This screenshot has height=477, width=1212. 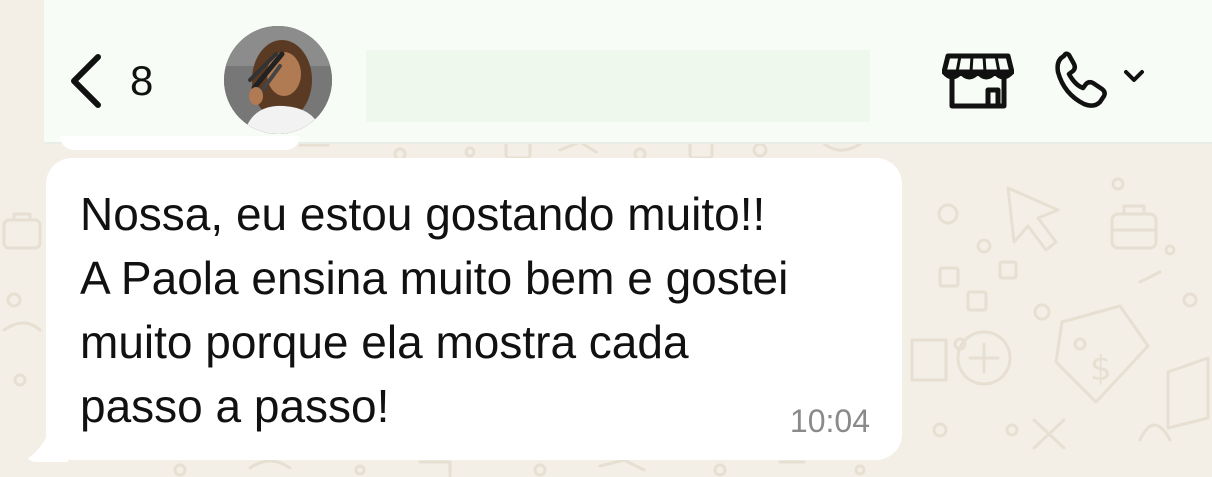 I want to click on storefront-icon, so click(x=978, y=81).